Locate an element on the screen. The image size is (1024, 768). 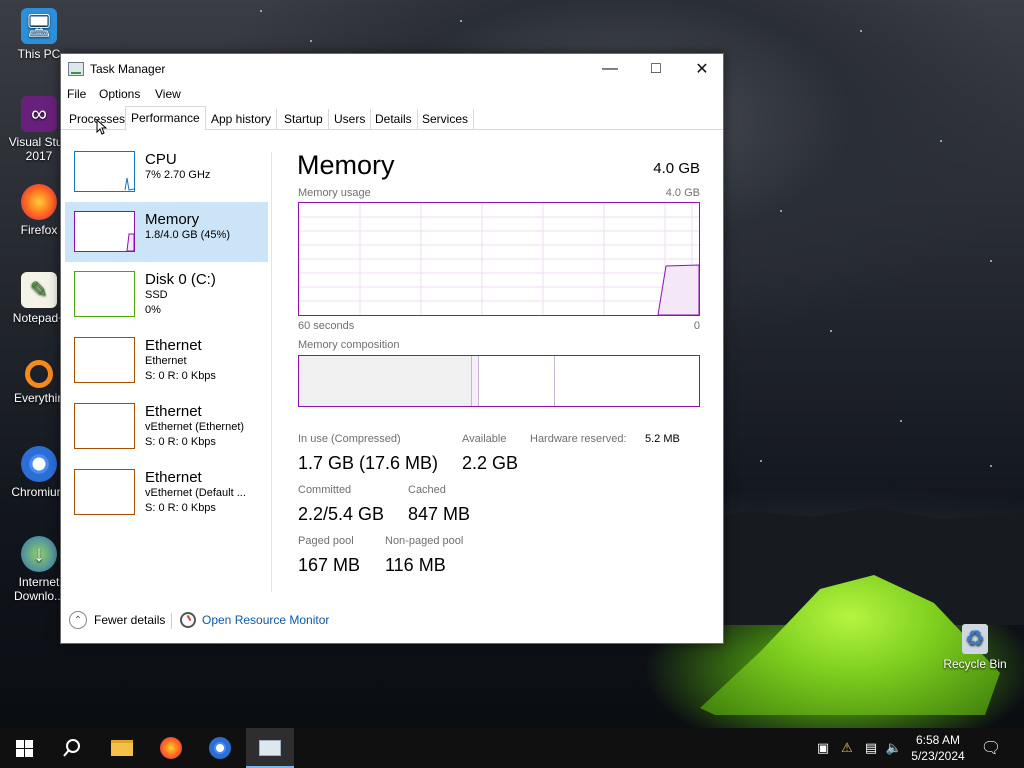
sidebar-item-subtitle: SSD is located at coordinates (156, 295).